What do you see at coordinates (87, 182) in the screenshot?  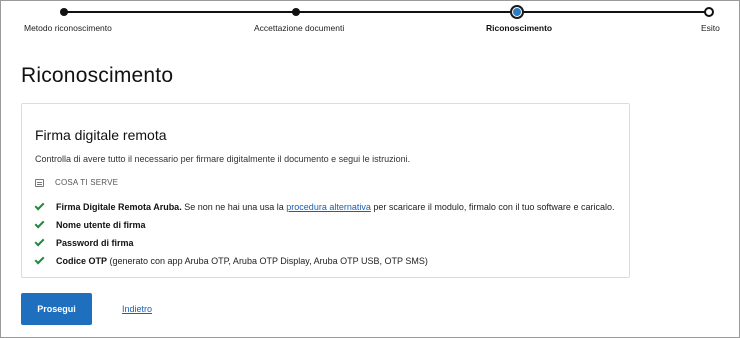 I see `needs-label: COSA TI SERVE` at bounding box center [87, 182].